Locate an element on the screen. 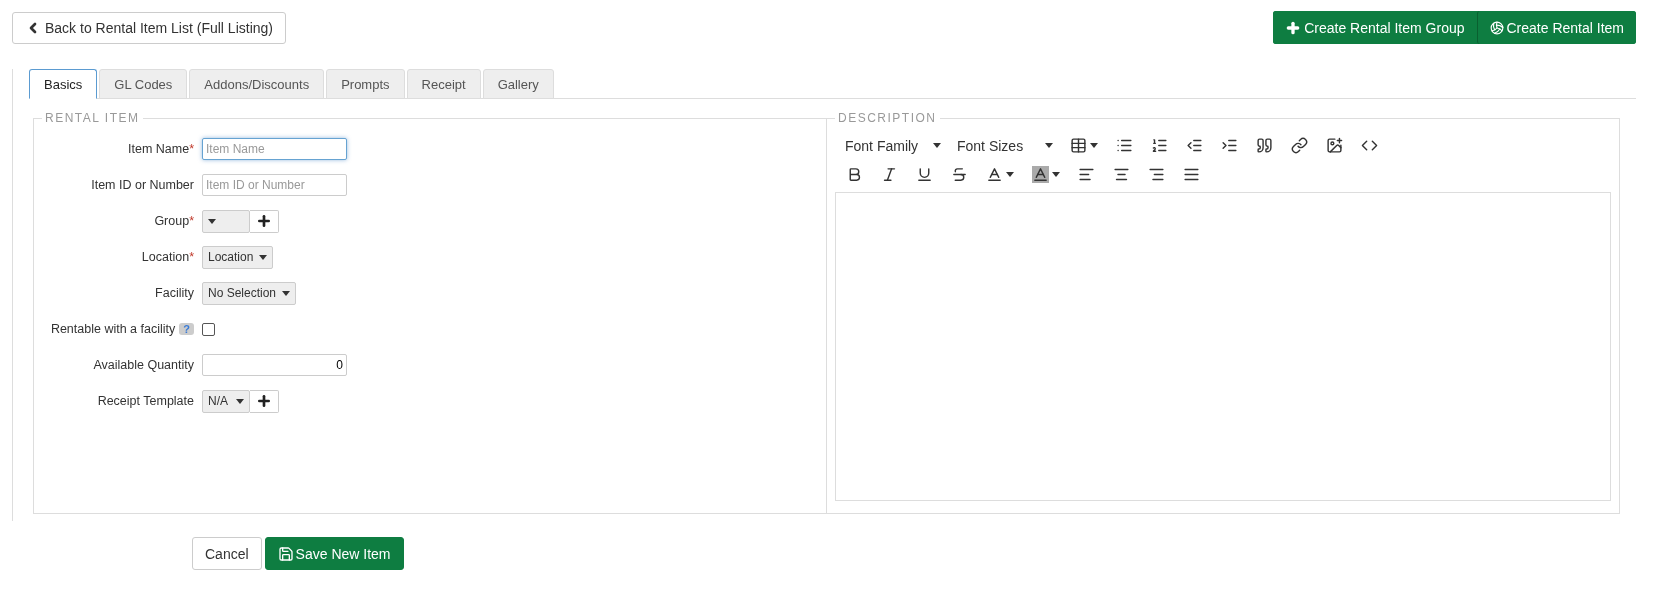  section-legend: RENTAL ITEM is located at coordinates (92, 118).